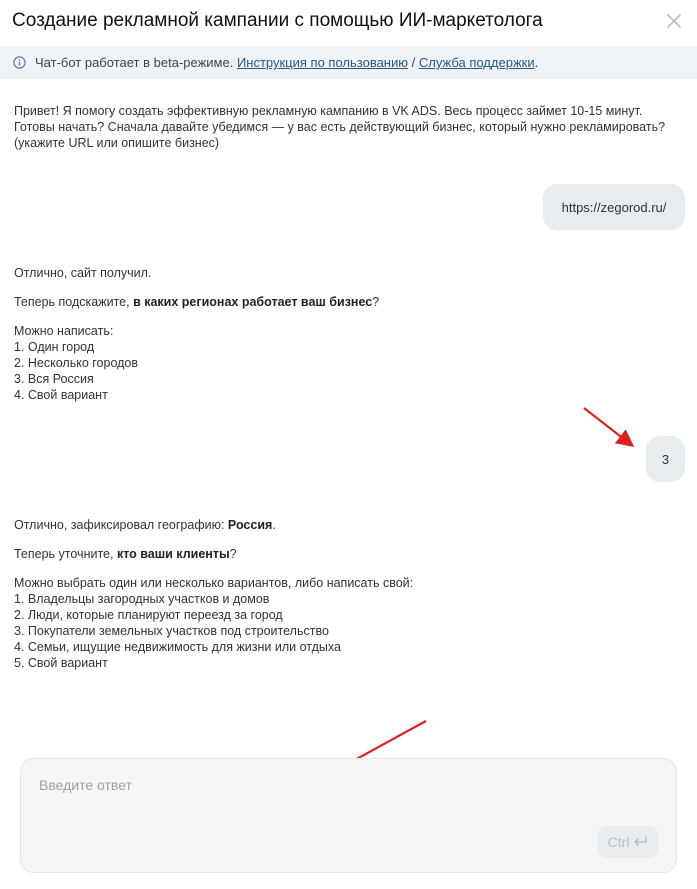 The image size is (697, 889). What do you see at coordinates (253, 302) in the screenshot?
I see `bold-text: в каких регионах работает ваш бизнес` at bounding box center [253, 302].